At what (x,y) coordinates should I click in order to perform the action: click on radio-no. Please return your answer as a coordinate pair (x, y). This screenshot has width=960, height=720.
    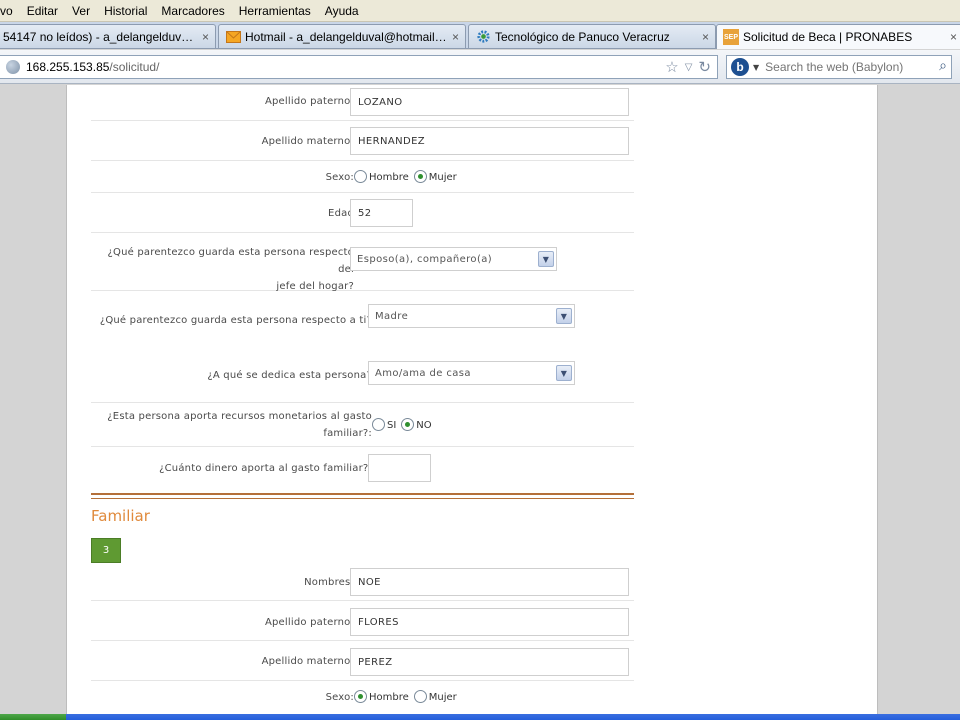
    Looking at the image, I should click on (408, 424).